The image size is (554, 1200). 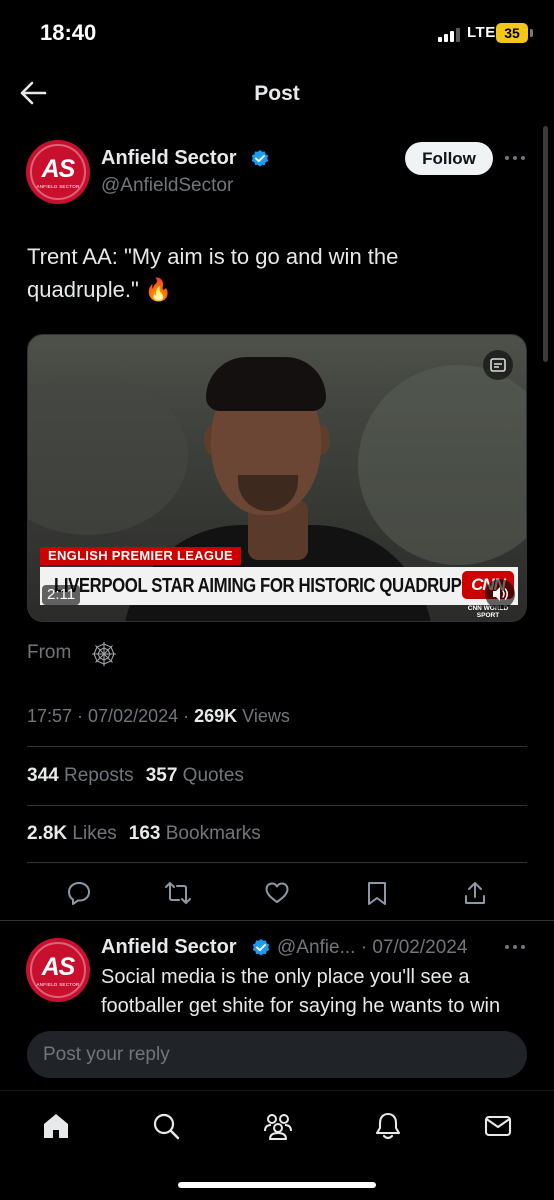 What do you see at coordinates (377, 893) in the screenshot?
I see `bookmark-icon` at bounding box center [377, 893].